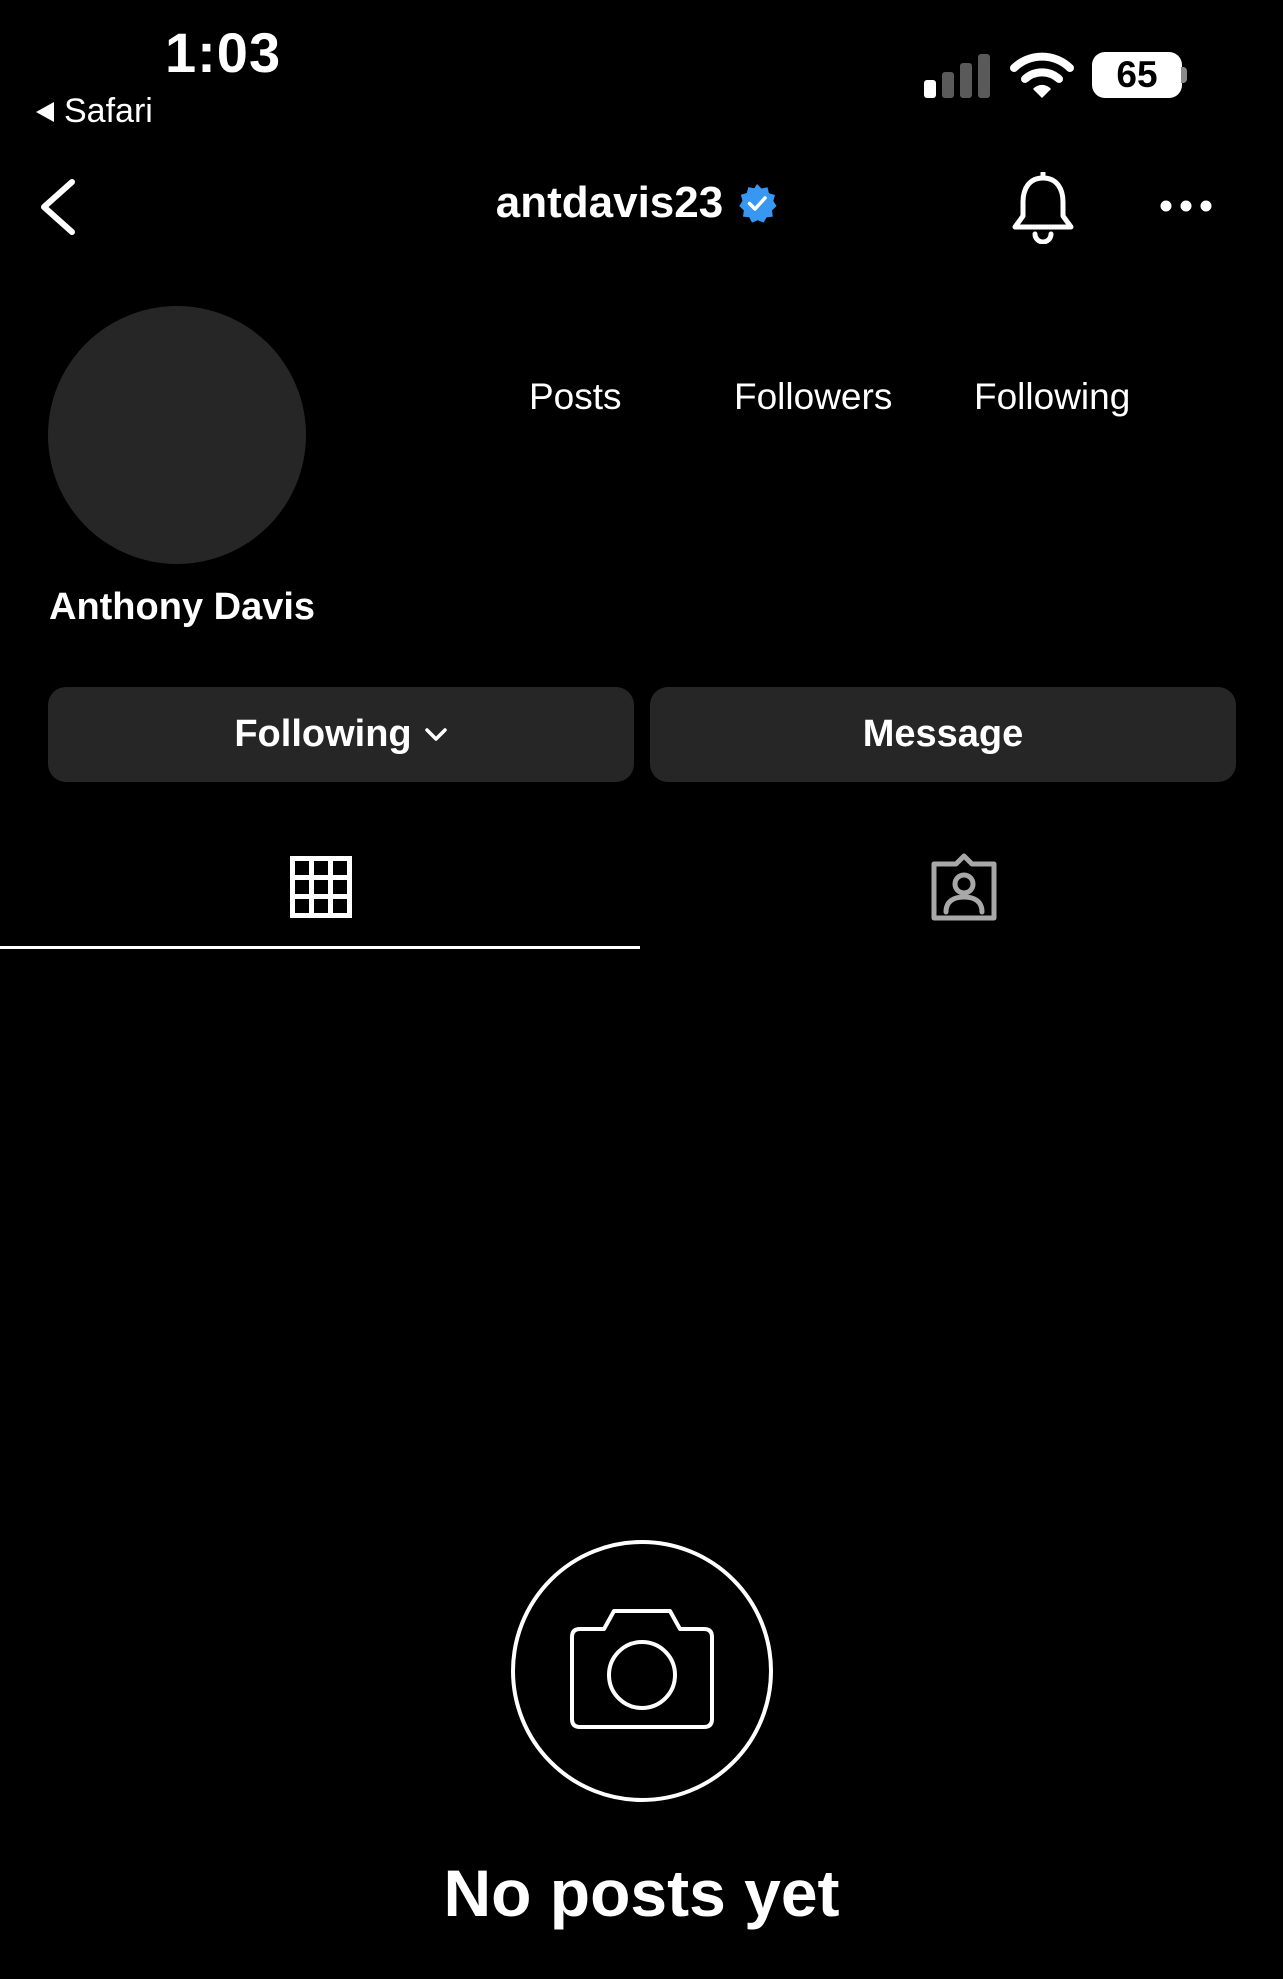  Describe the element at coordinates (223, 52) in the screenshot. I see `status-time: 1:03` at that location.